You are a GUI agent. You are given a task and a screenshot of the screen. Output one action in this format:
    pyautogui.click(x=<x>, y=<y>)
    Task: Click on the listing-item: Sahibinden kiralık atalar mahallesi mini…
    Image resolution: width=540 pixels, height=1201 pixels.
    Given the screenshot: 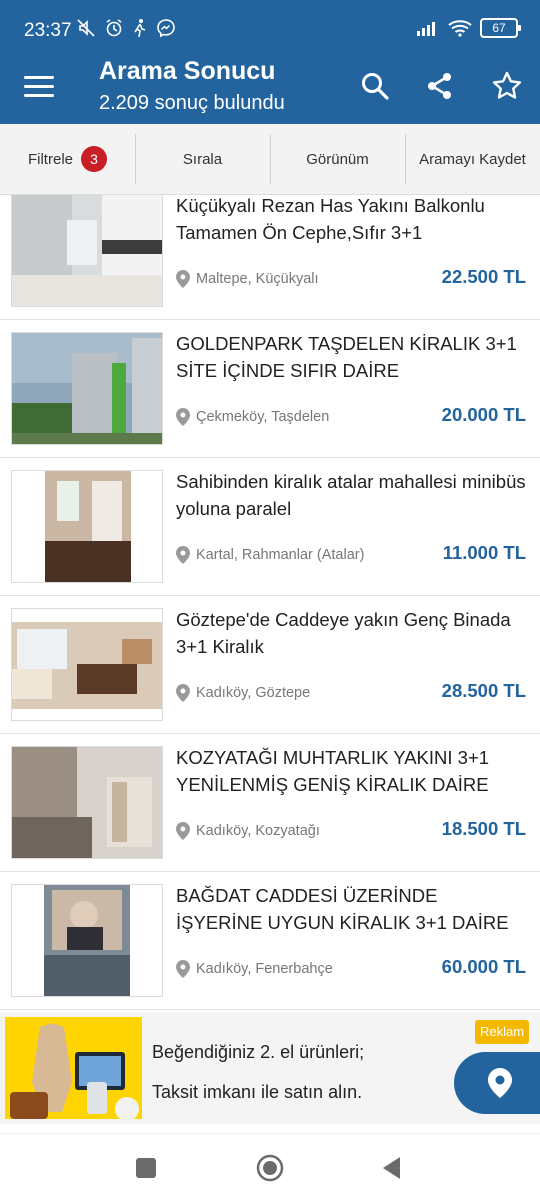 What is the action you would take?
    pyautogui.click(x=270, y=527)
    